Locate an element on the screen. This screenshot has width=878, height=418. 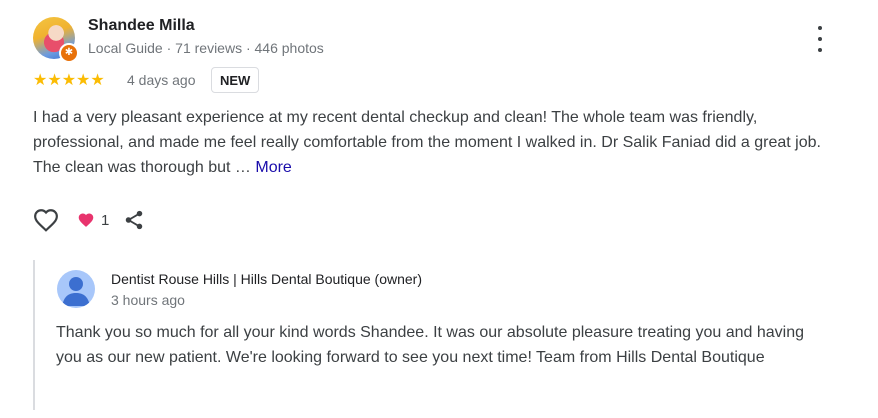
new-badge: NEW is located at coordinates (235, 80).